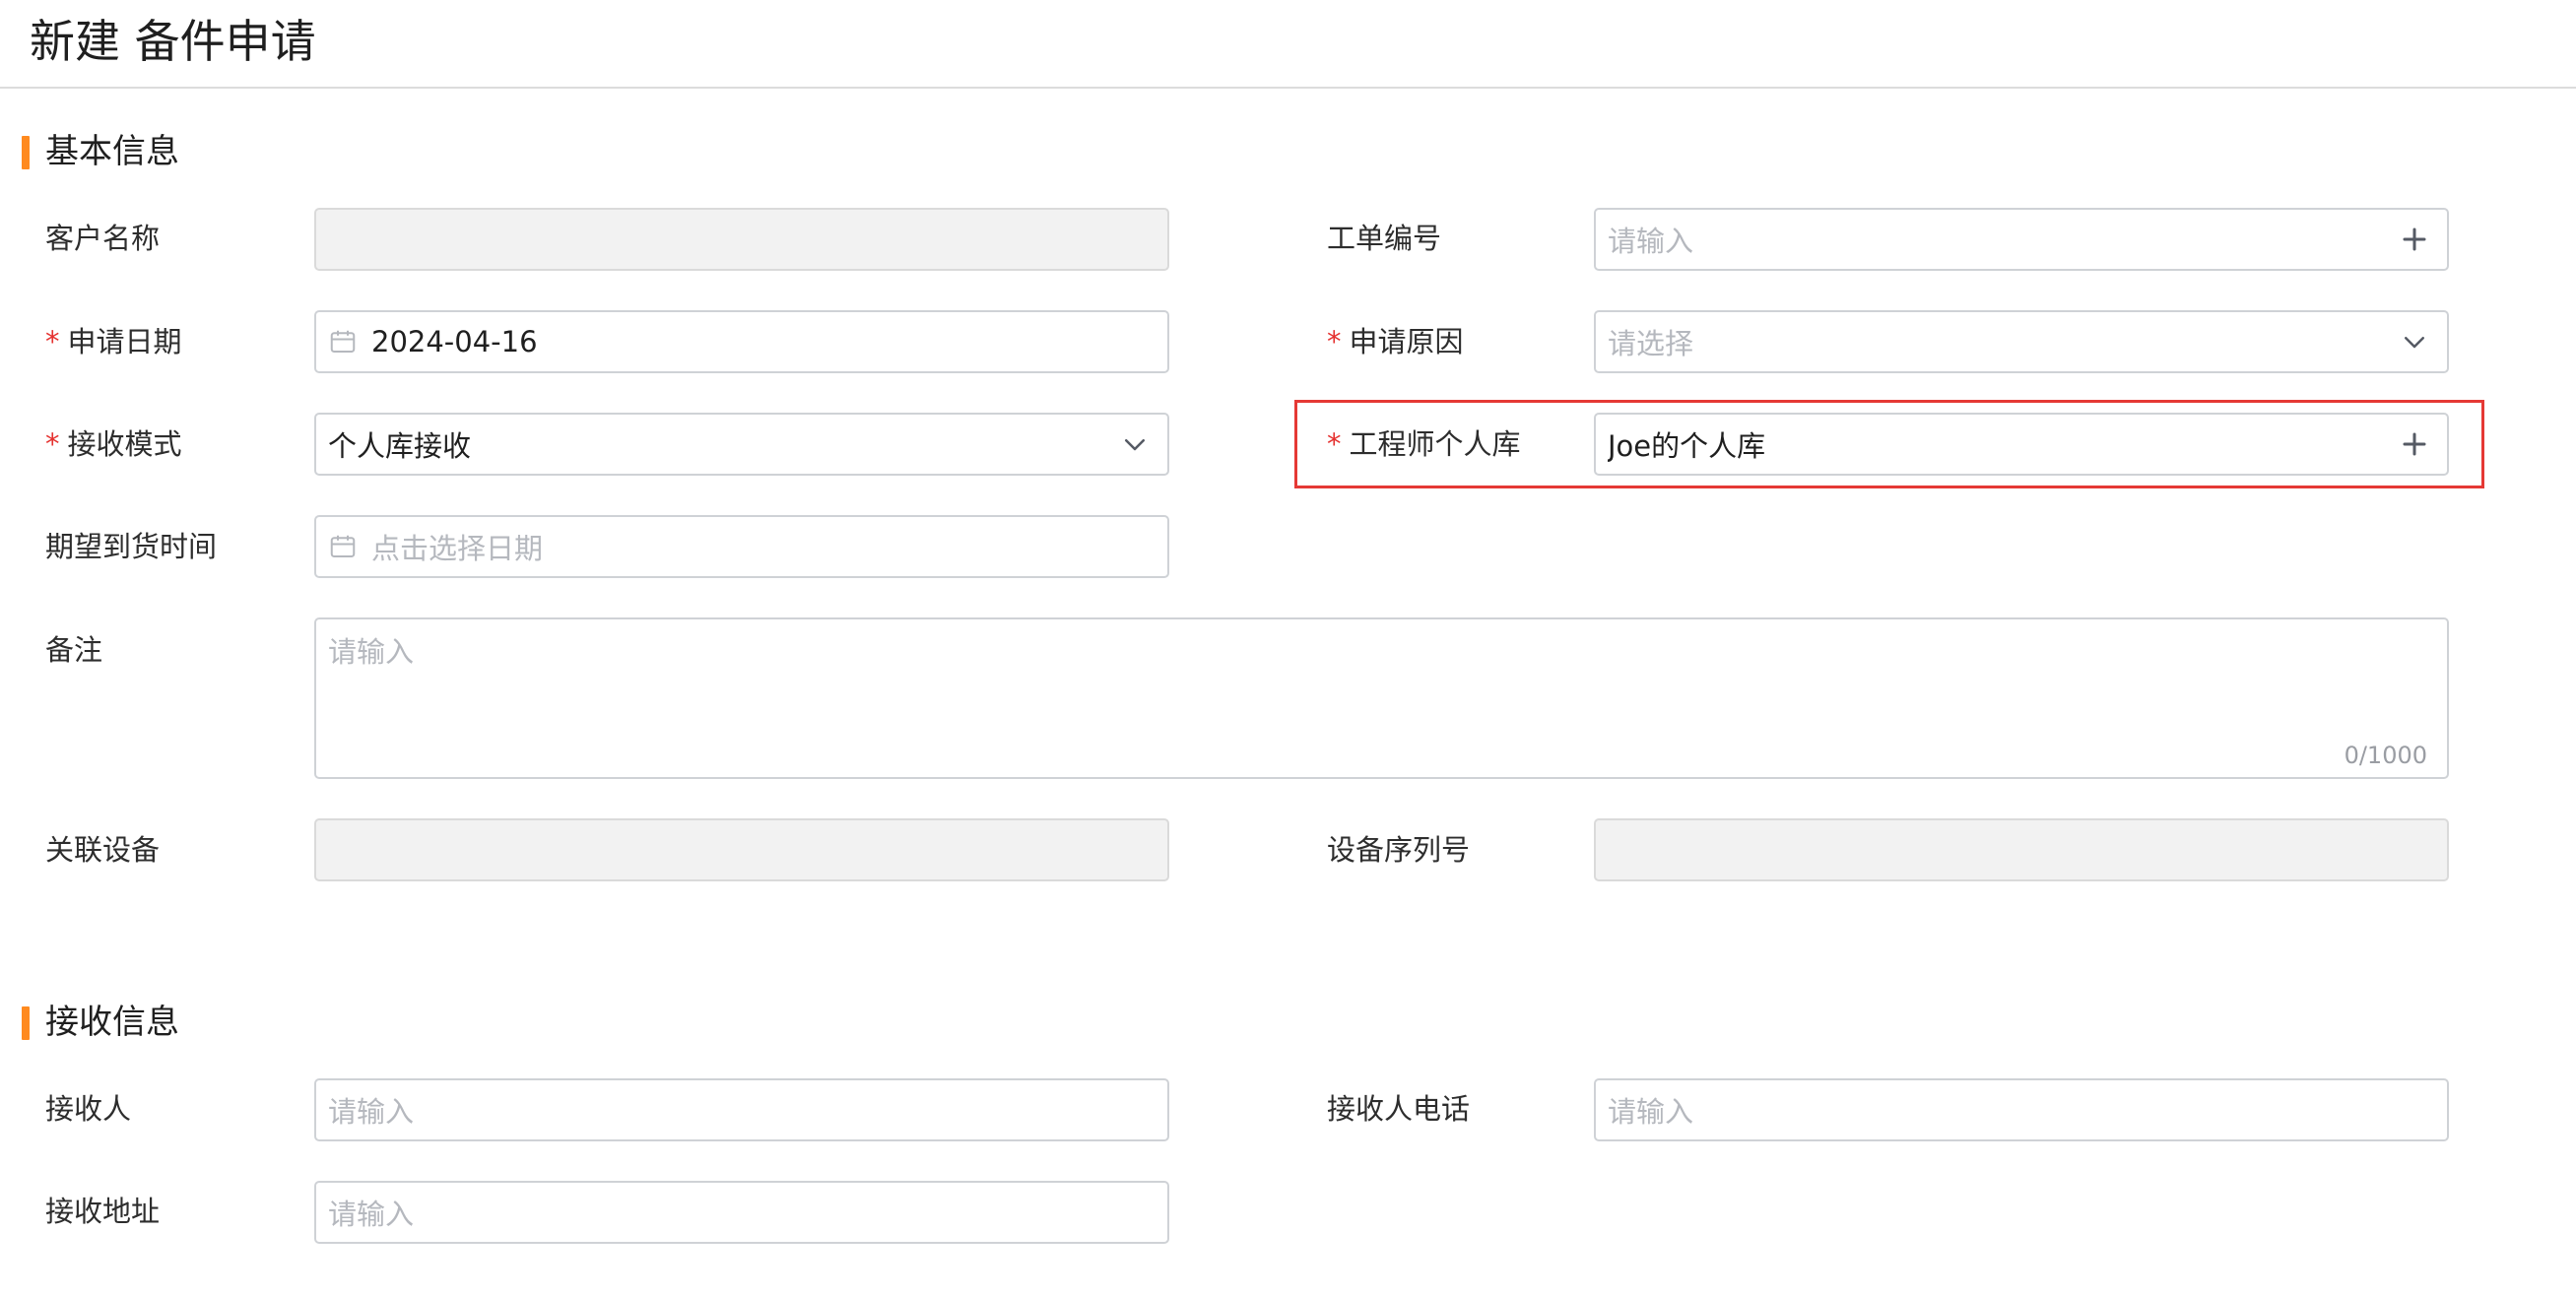 This screenshot has height=1297, width=2576. I want to click on expected-arrival-placeholder: 点击选择日期, so click(458, 548).